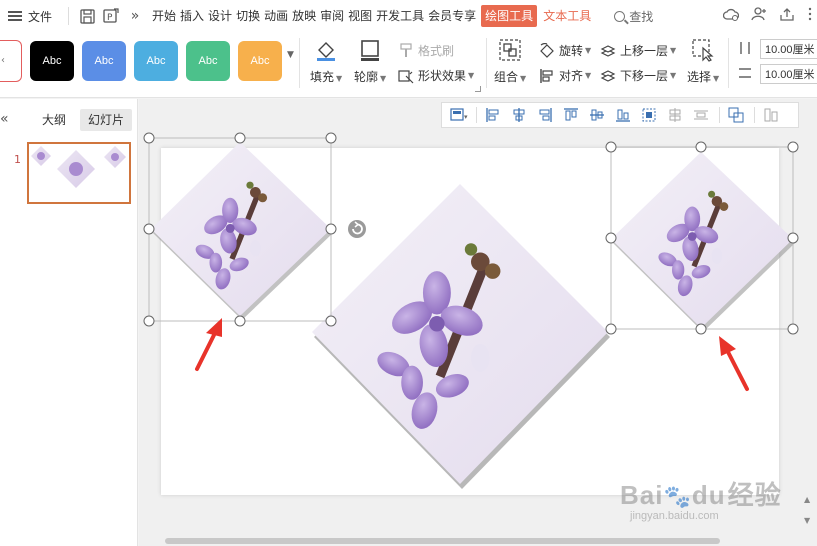 The image size is (817, 546). What do you see at coordinates (442, 541) in the screenshot?
I see `scrollbar-thumb` at bounding box center [442, 541].